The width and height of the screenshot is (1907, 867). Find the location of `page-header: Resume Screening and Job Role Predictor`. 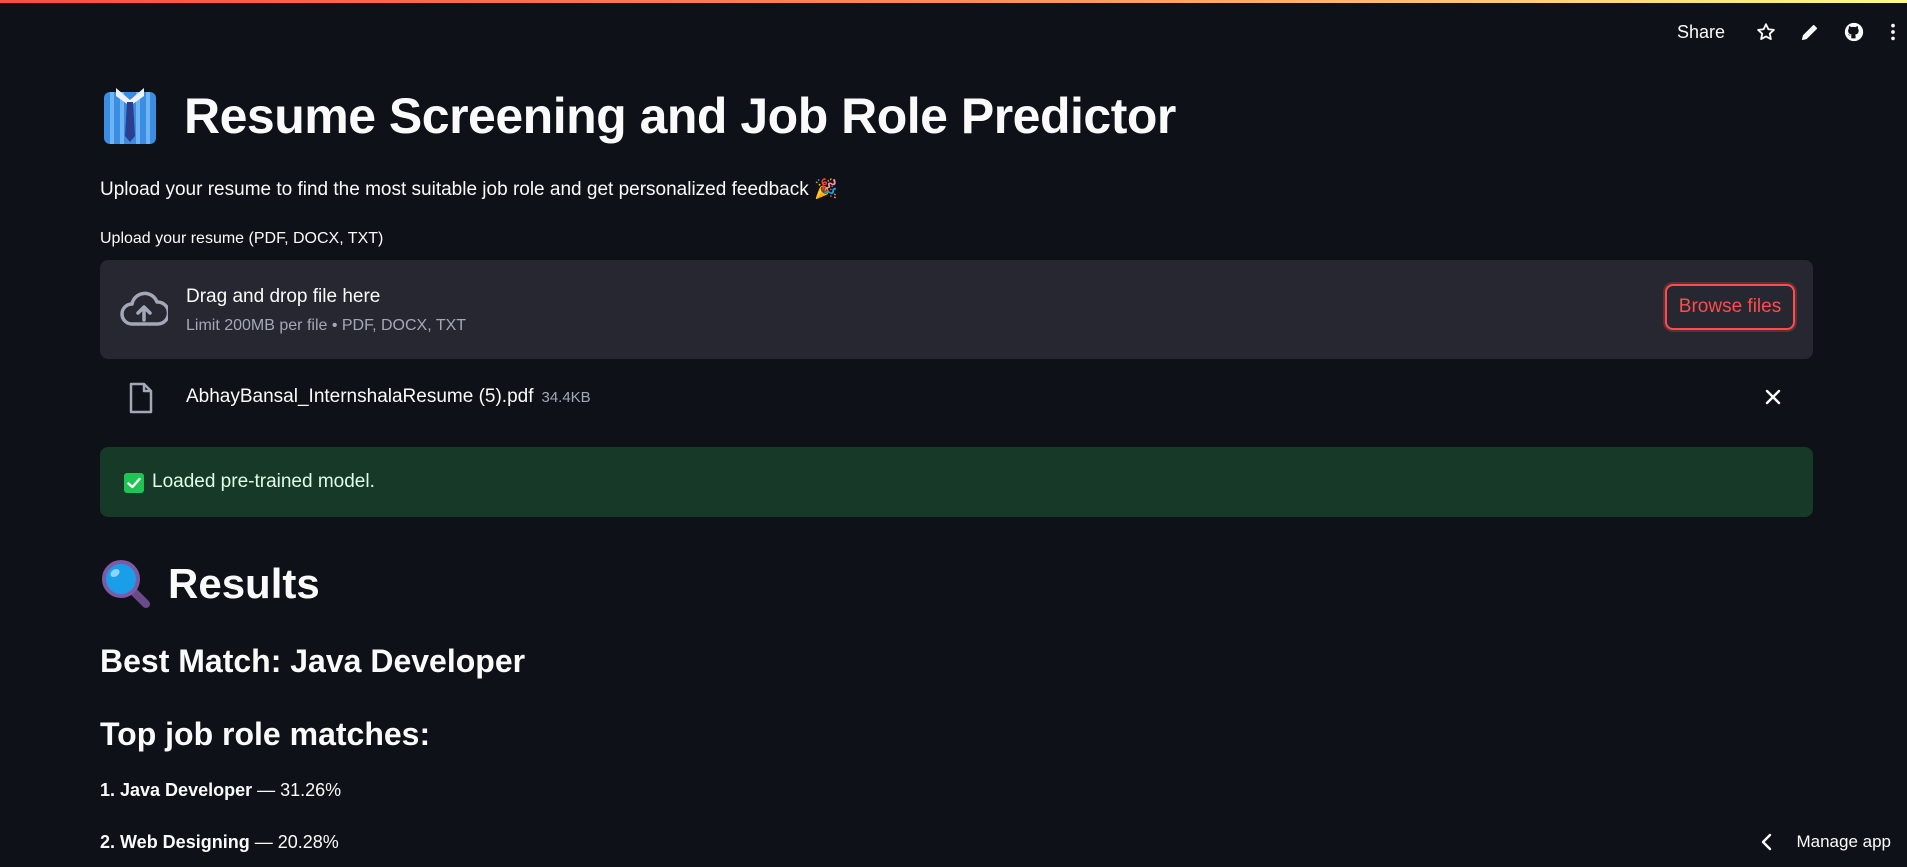

page-header: Resume Screening and Job Role Predictor is located at coordinates (638, 116).